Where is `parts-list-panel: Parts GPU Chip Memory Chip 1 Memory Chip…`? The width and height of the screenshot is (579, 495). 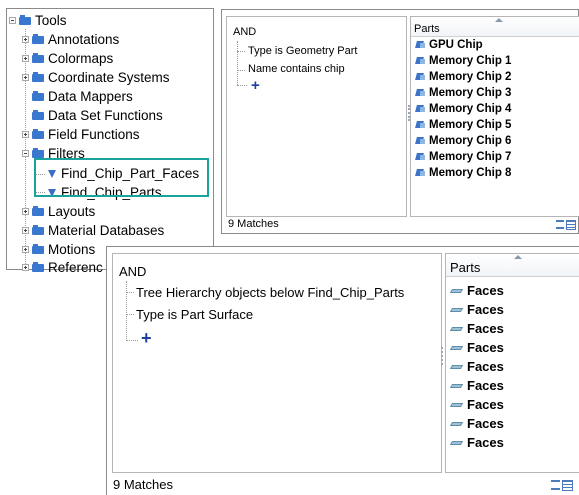 parts-list-panel: Parts GPU Chip Memory Chip 1 Memory Chip… is located at coordinates (494, 116).